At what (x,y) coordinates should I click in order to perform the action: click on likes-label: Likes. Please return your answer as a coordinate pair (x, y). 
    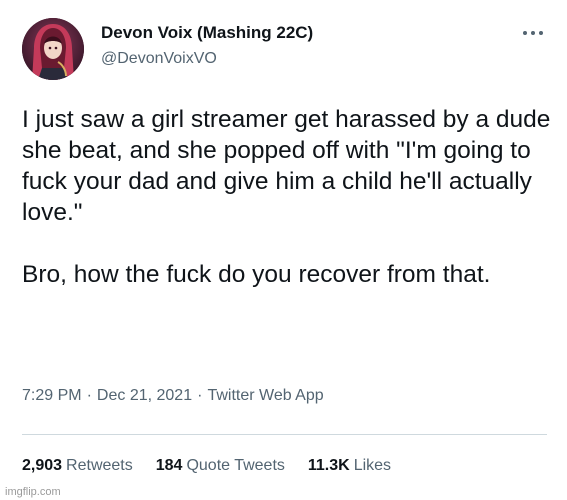
    Looking at the image, I should click on (372, 465).